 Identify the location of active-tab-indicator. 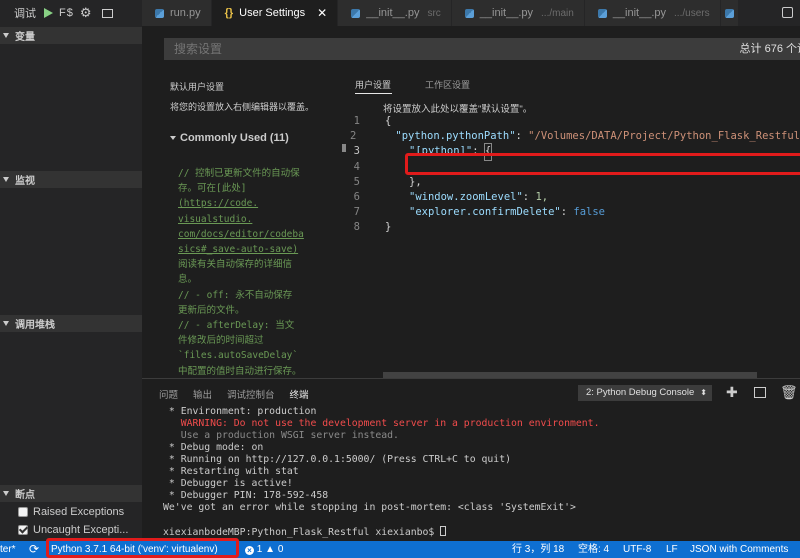
(373, 93).